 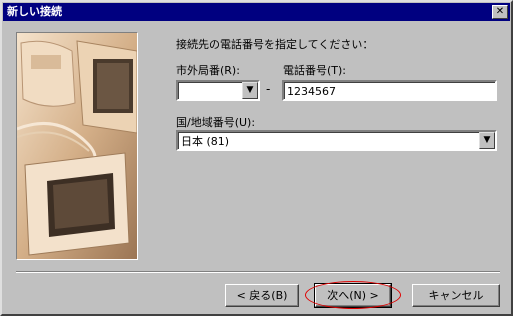 I want to click on country-code-value: 日本 (81), so click(x=205, y=141).